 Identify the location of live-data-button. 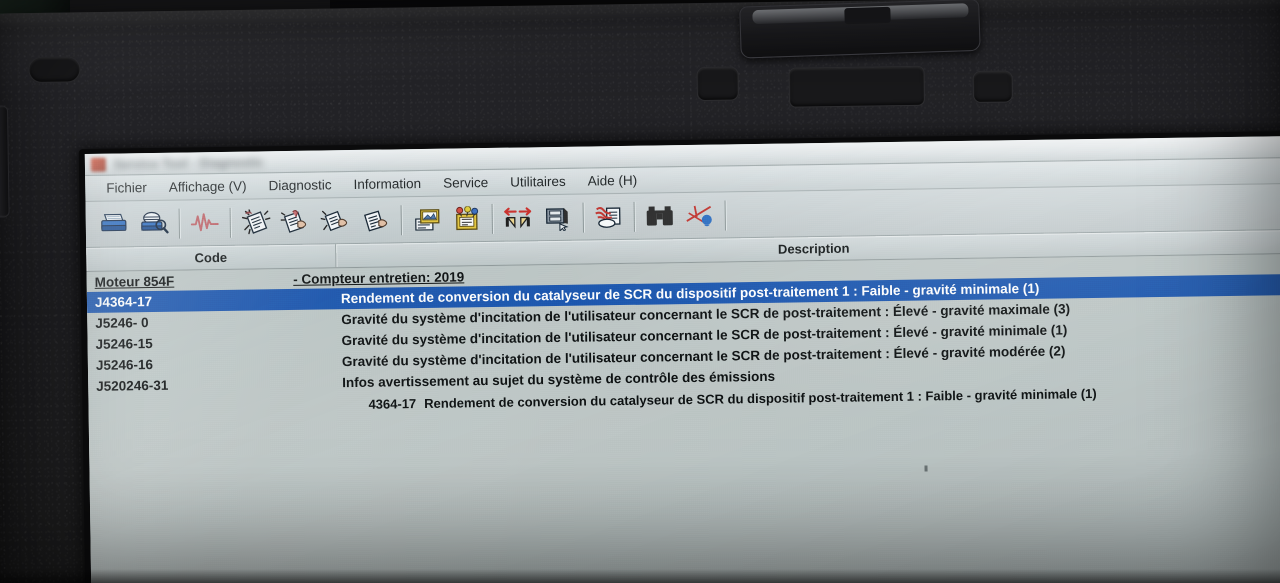
(205, 222).